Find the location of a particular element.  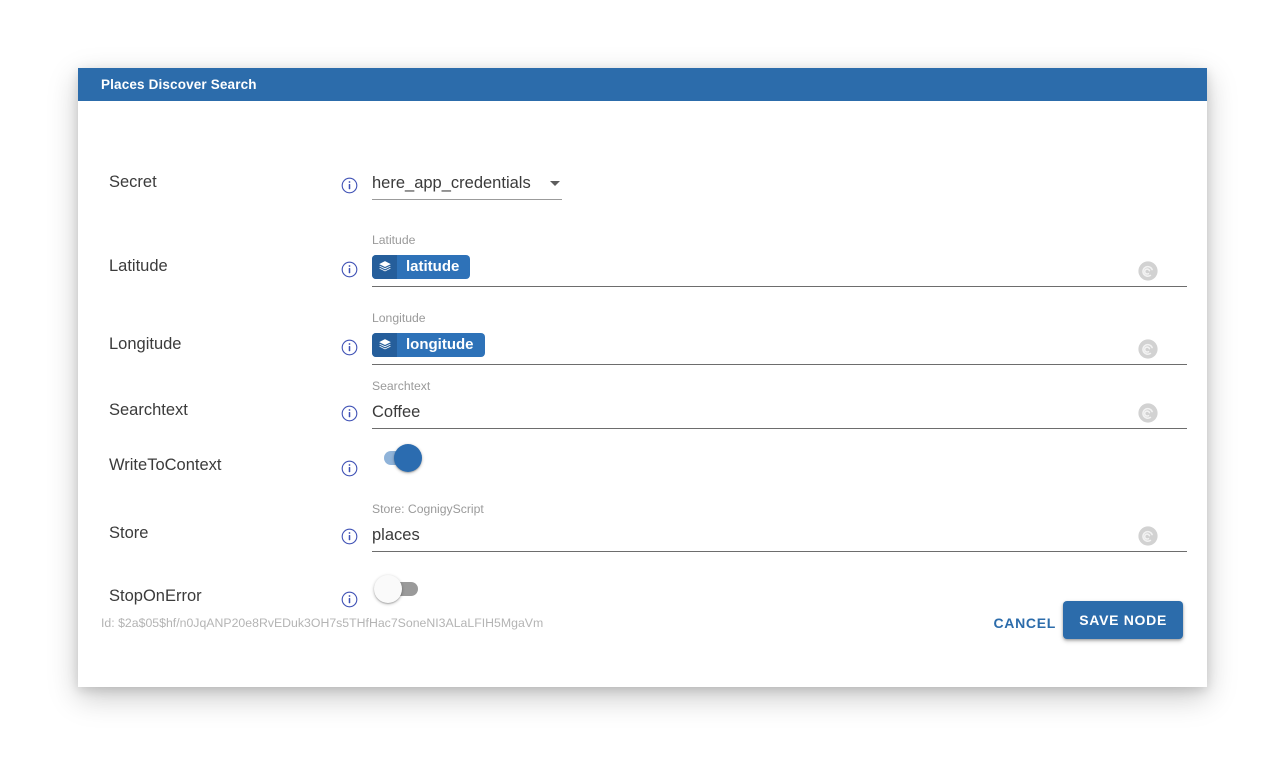

searchtext-value: Coffee is located at coordinates (396, 412).